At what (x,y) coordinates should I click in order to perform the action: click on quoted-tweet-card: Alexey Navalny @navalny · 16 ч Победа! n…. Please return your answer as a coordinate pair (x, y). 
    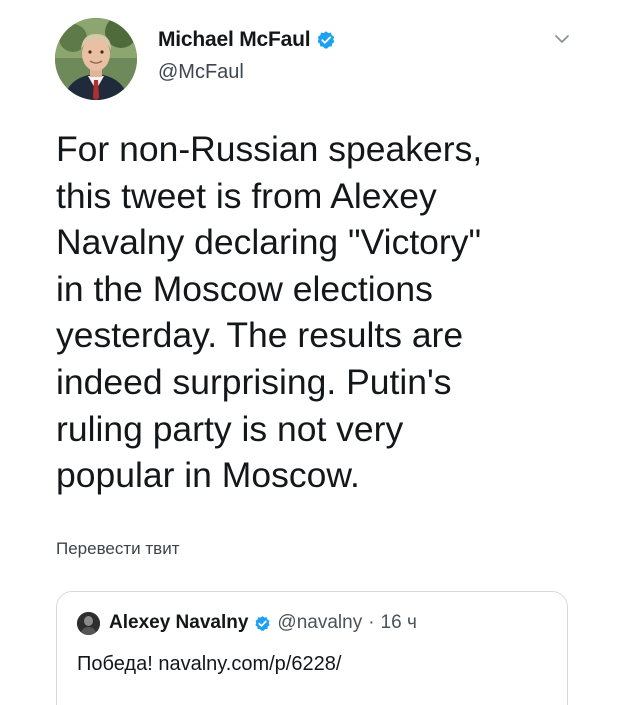
    Looking at the image, I should click on (312, 648).